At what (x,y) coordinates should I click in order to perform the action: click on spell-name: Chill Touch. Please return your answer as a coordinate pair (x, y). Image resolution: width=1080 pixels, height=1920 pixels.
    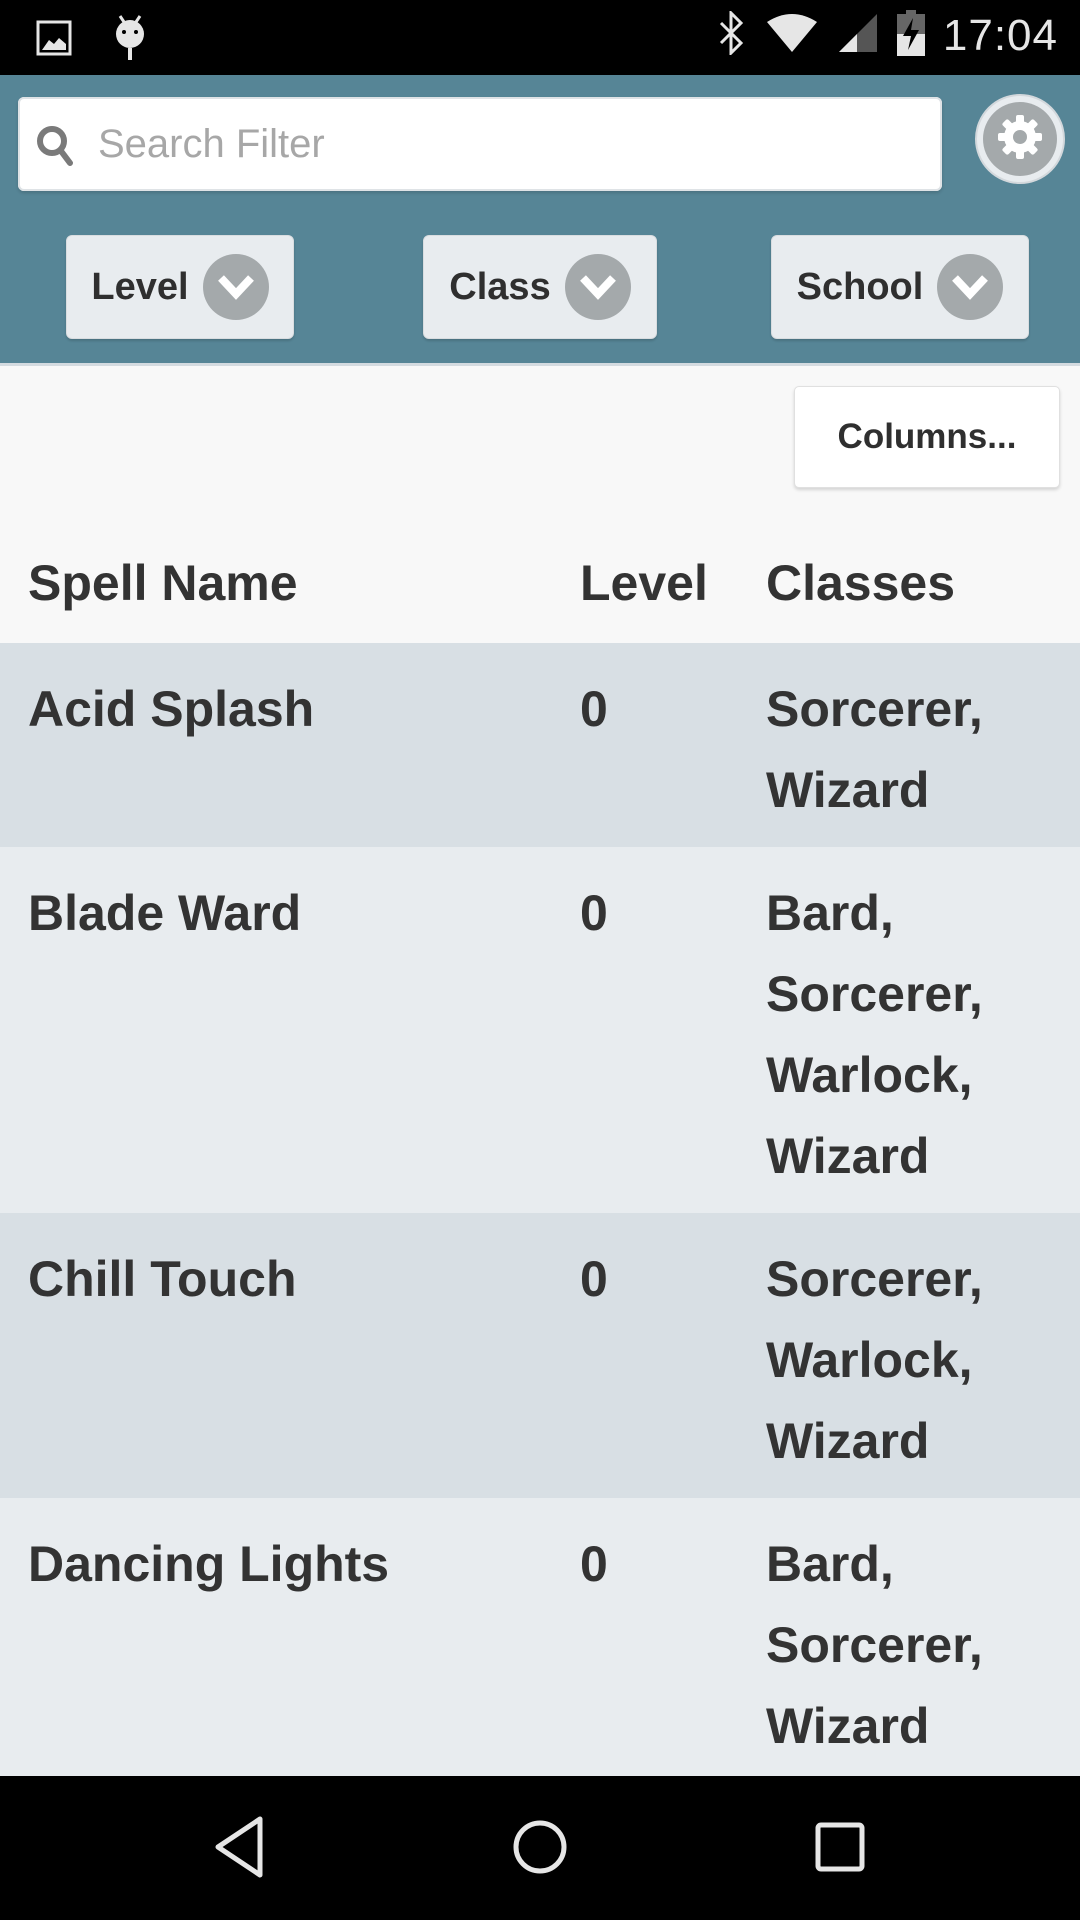
    Looking at the image, I should click on (162, 1279).